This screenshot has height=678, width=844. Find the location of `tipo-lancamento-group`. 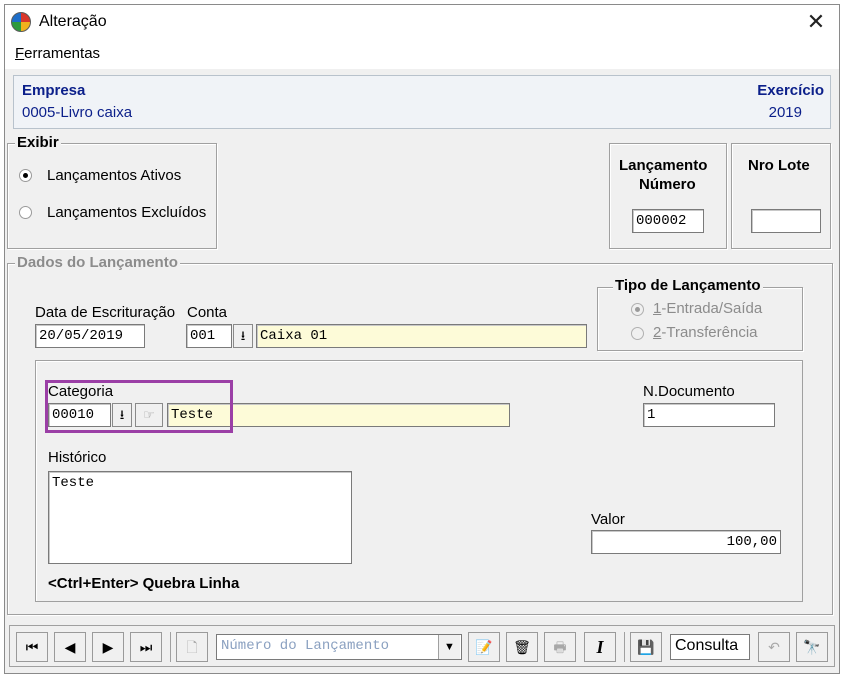

tipo-lancamento-group is located at coordinates (700, 319).